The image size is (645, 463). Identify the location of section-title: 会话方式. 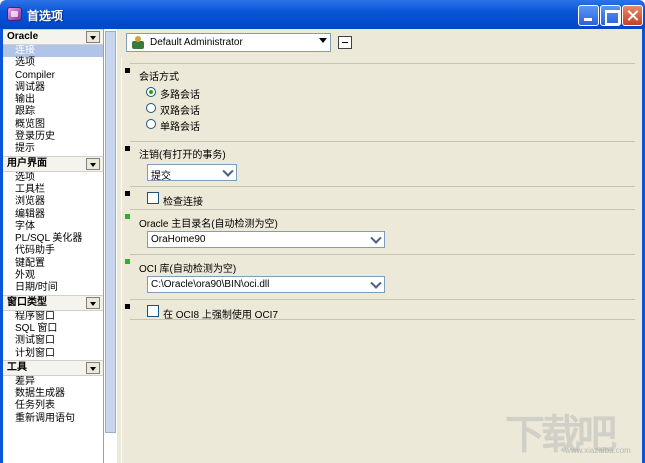
(159, 77).